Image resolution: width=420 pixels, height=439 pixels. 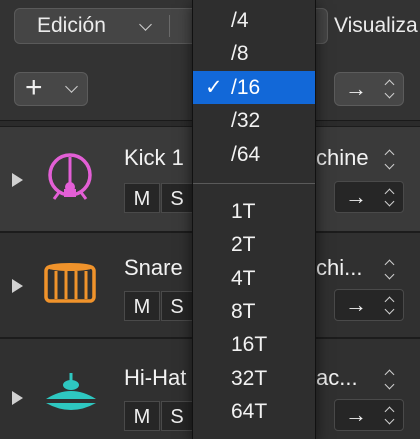 What do you see at coordinates (71, 26) in the screenshot?
I see `edicion-menu: Edición` at bounding box center [71, 26].